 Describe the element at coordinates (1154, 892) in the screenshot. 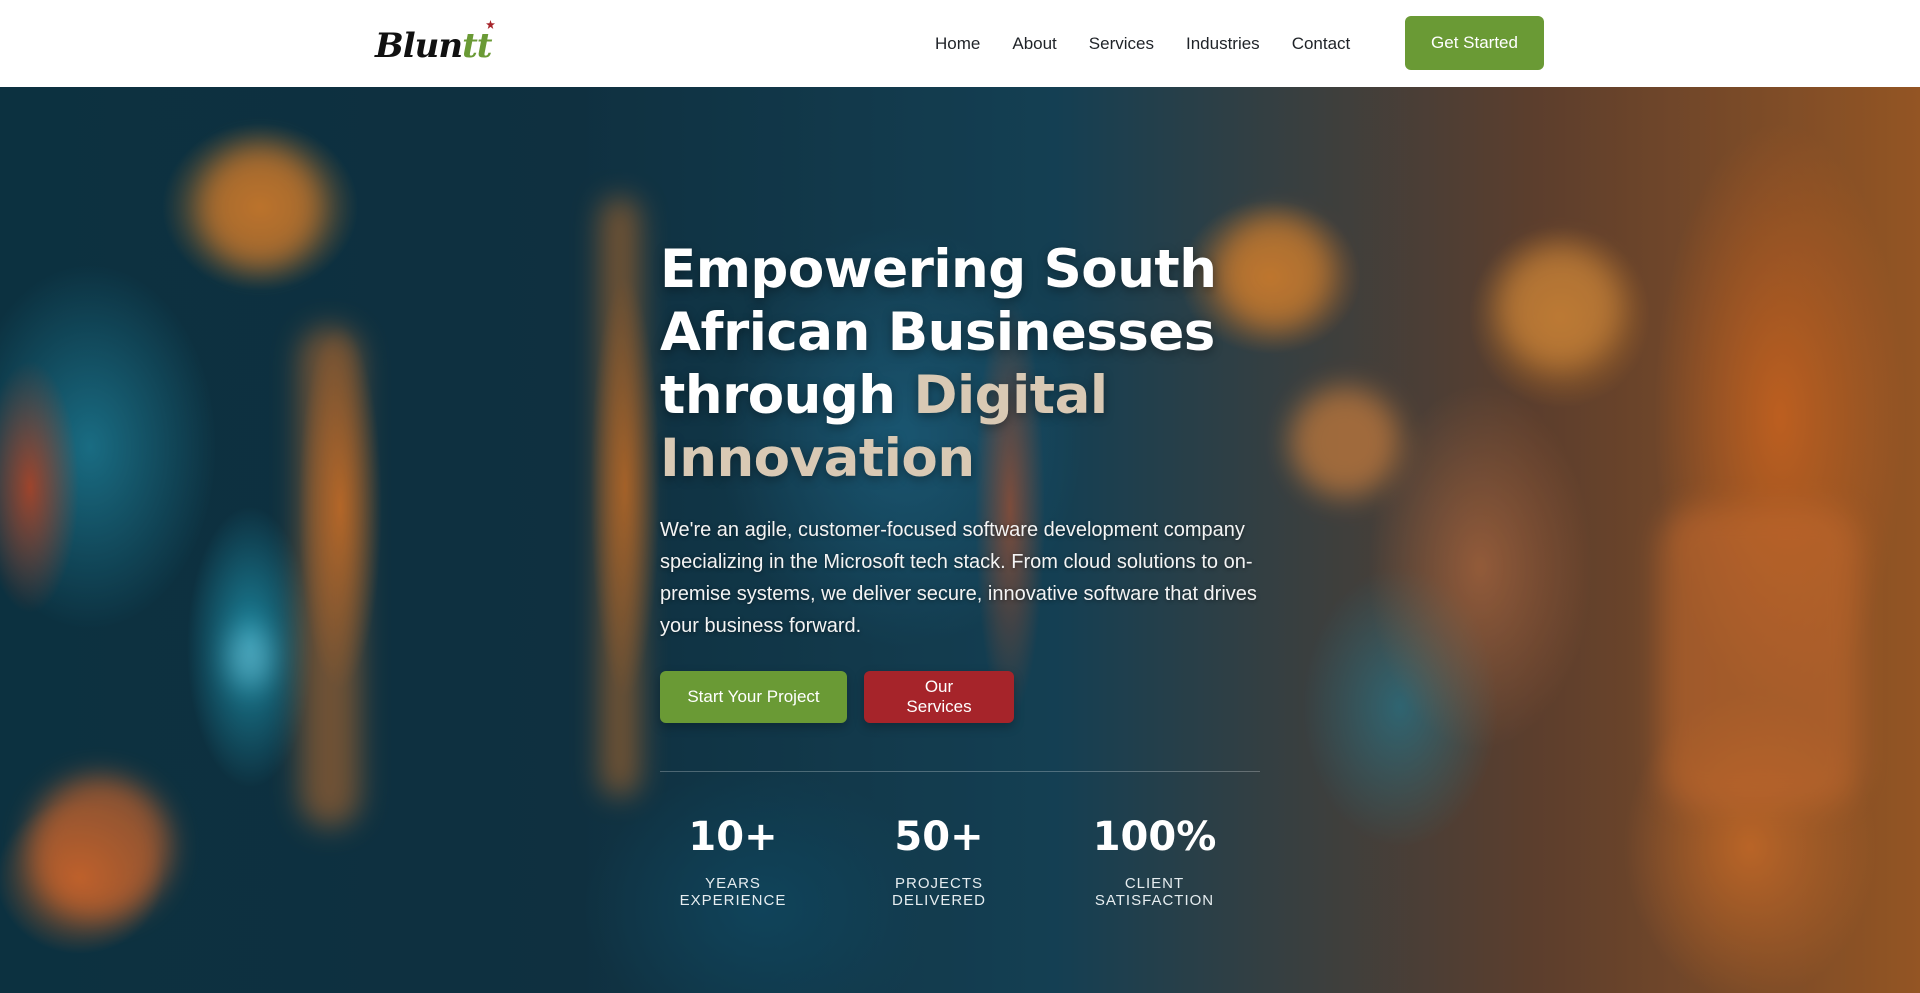

I see `stat-label: CLIENT SATISFACTION` at that location.